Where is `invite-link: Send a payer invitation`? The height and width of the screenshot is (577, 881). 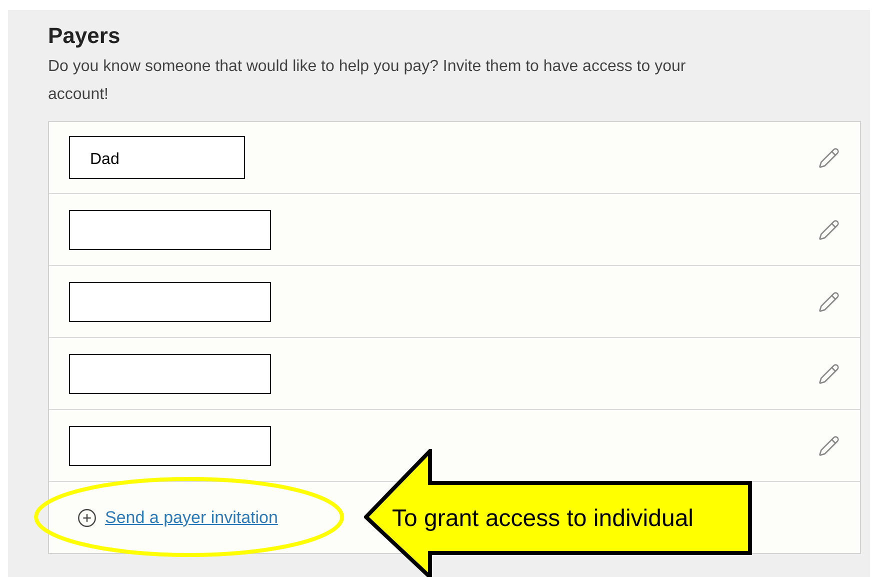 invite-link: Send a payer invitation is located at coordinates (191, 517).